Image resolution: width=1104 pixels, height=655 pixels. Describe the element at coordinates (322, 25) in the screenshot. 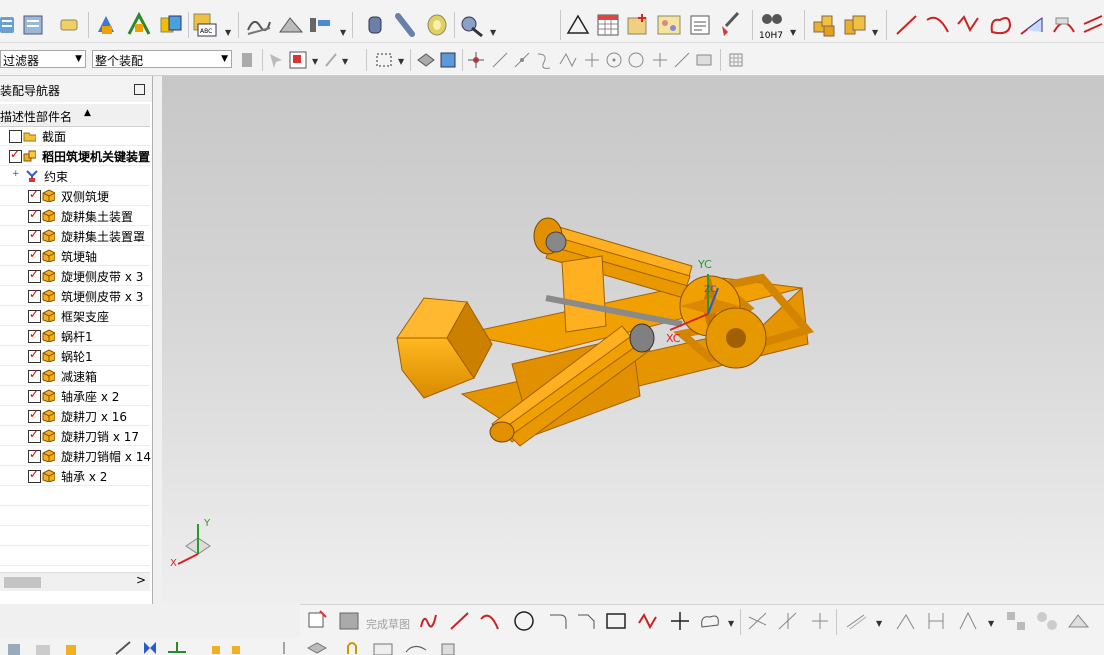

I see `thicken-icon` at that location.